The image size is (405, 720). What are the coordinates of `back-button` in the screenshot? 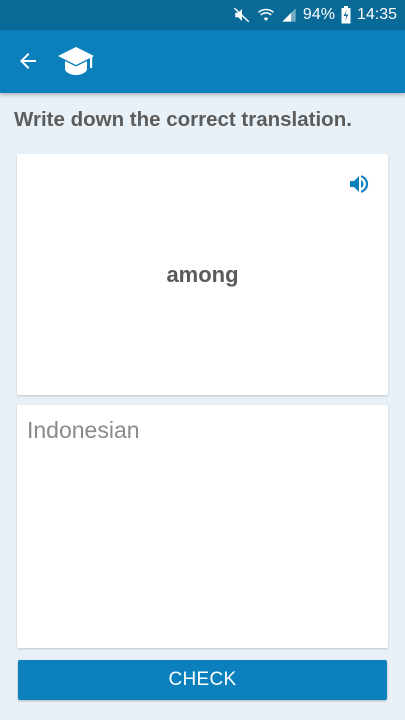 It's located at (28, 61).